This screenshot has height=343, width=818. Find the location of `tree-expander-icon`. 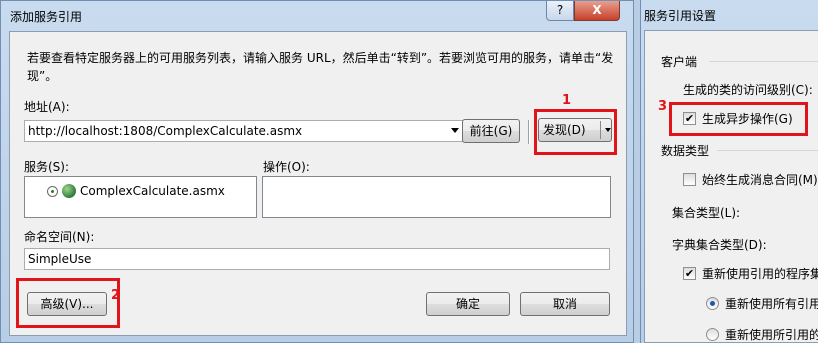

tree-expander-icon is located at coordinates (52, 191).